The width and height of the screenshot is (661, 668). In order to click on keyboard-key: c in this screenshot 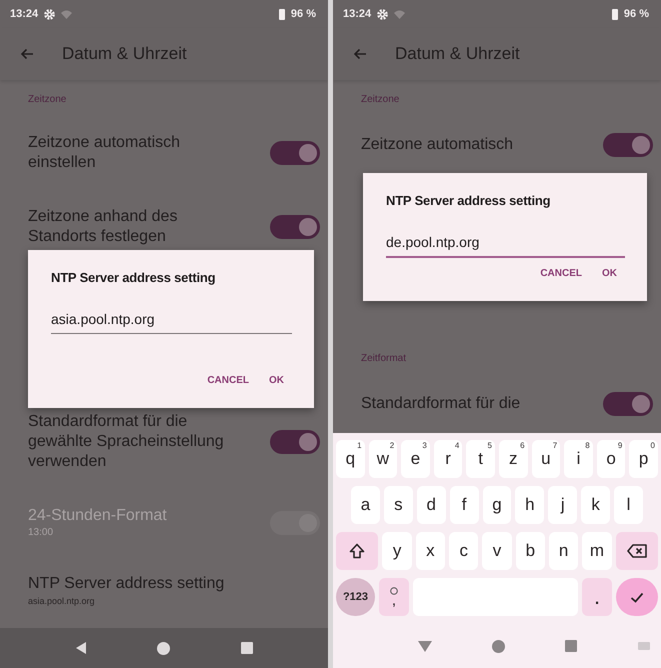, I will do `click(463, 551)`.